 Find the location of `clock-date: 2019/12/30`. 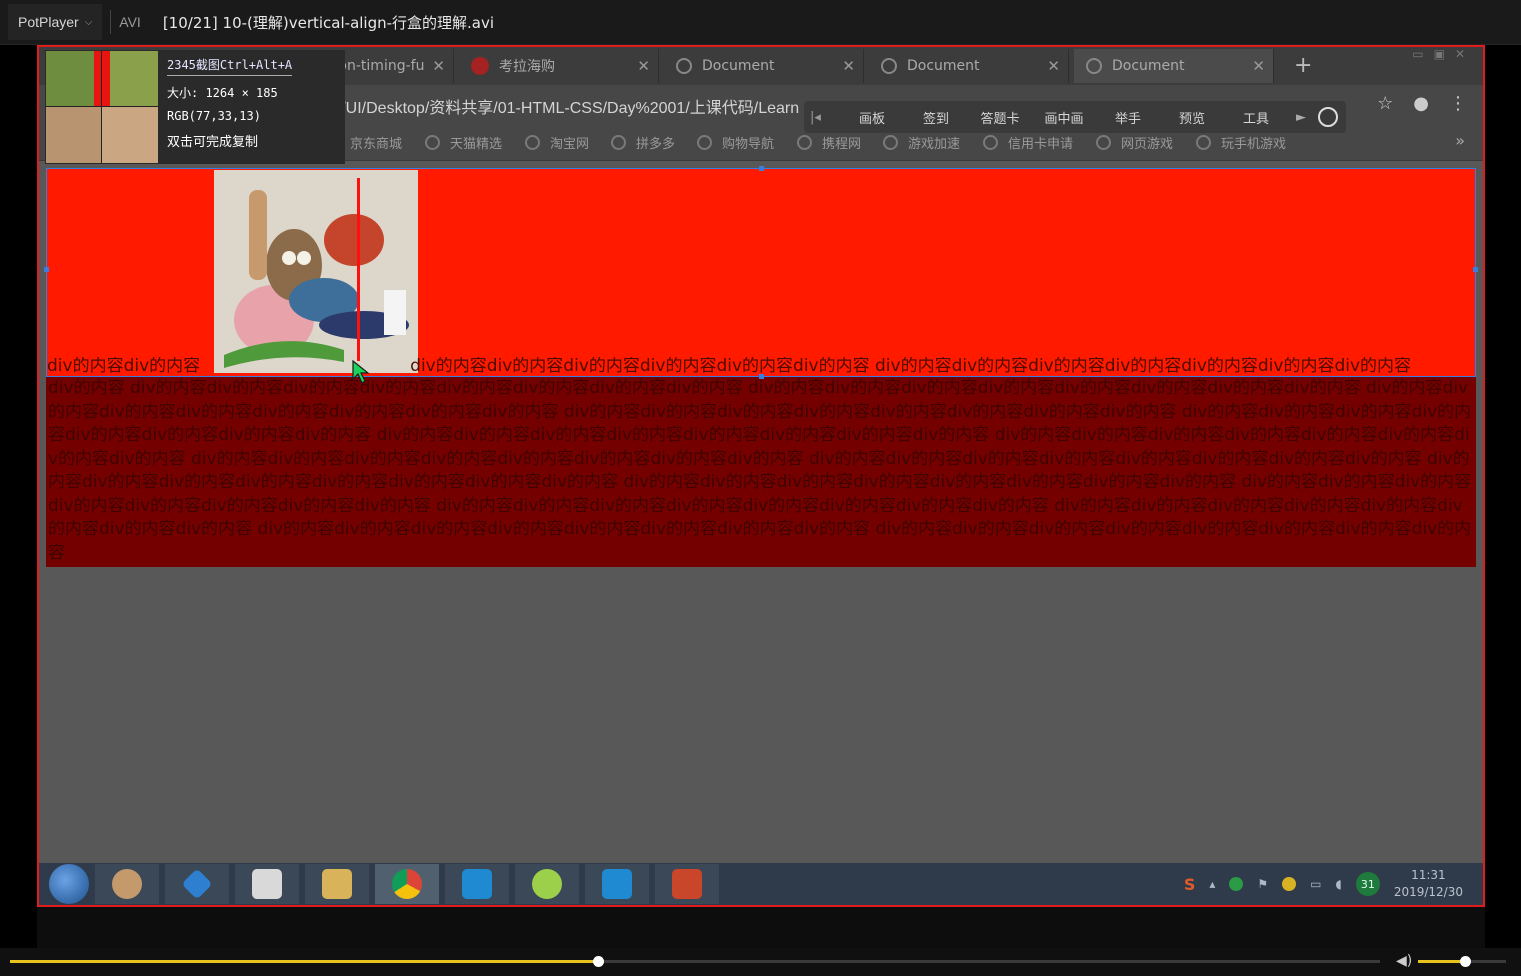

clock-date: 2019/12/30 is located at coordinates (1428, 892).